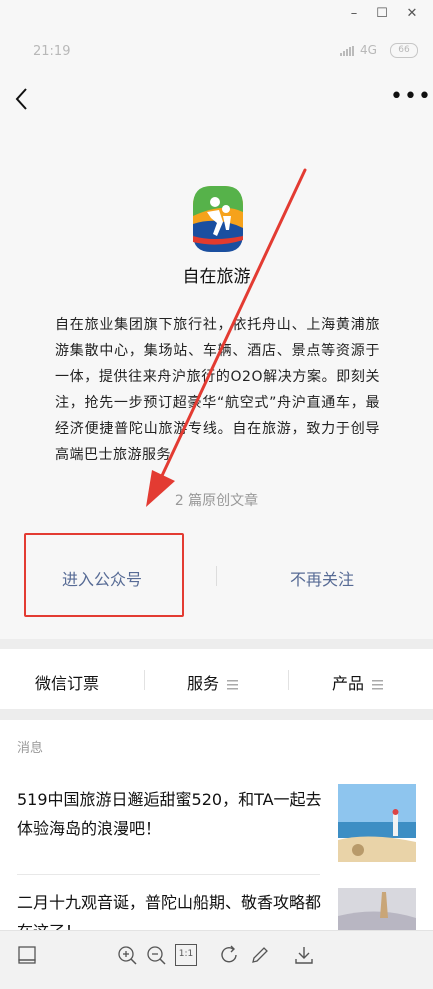 This screenshot has height=989, width=433. What do you see at coordinates (30, 748) in the screenshot?
I see `messages-label: 消息` at bounding box center [30, 748].